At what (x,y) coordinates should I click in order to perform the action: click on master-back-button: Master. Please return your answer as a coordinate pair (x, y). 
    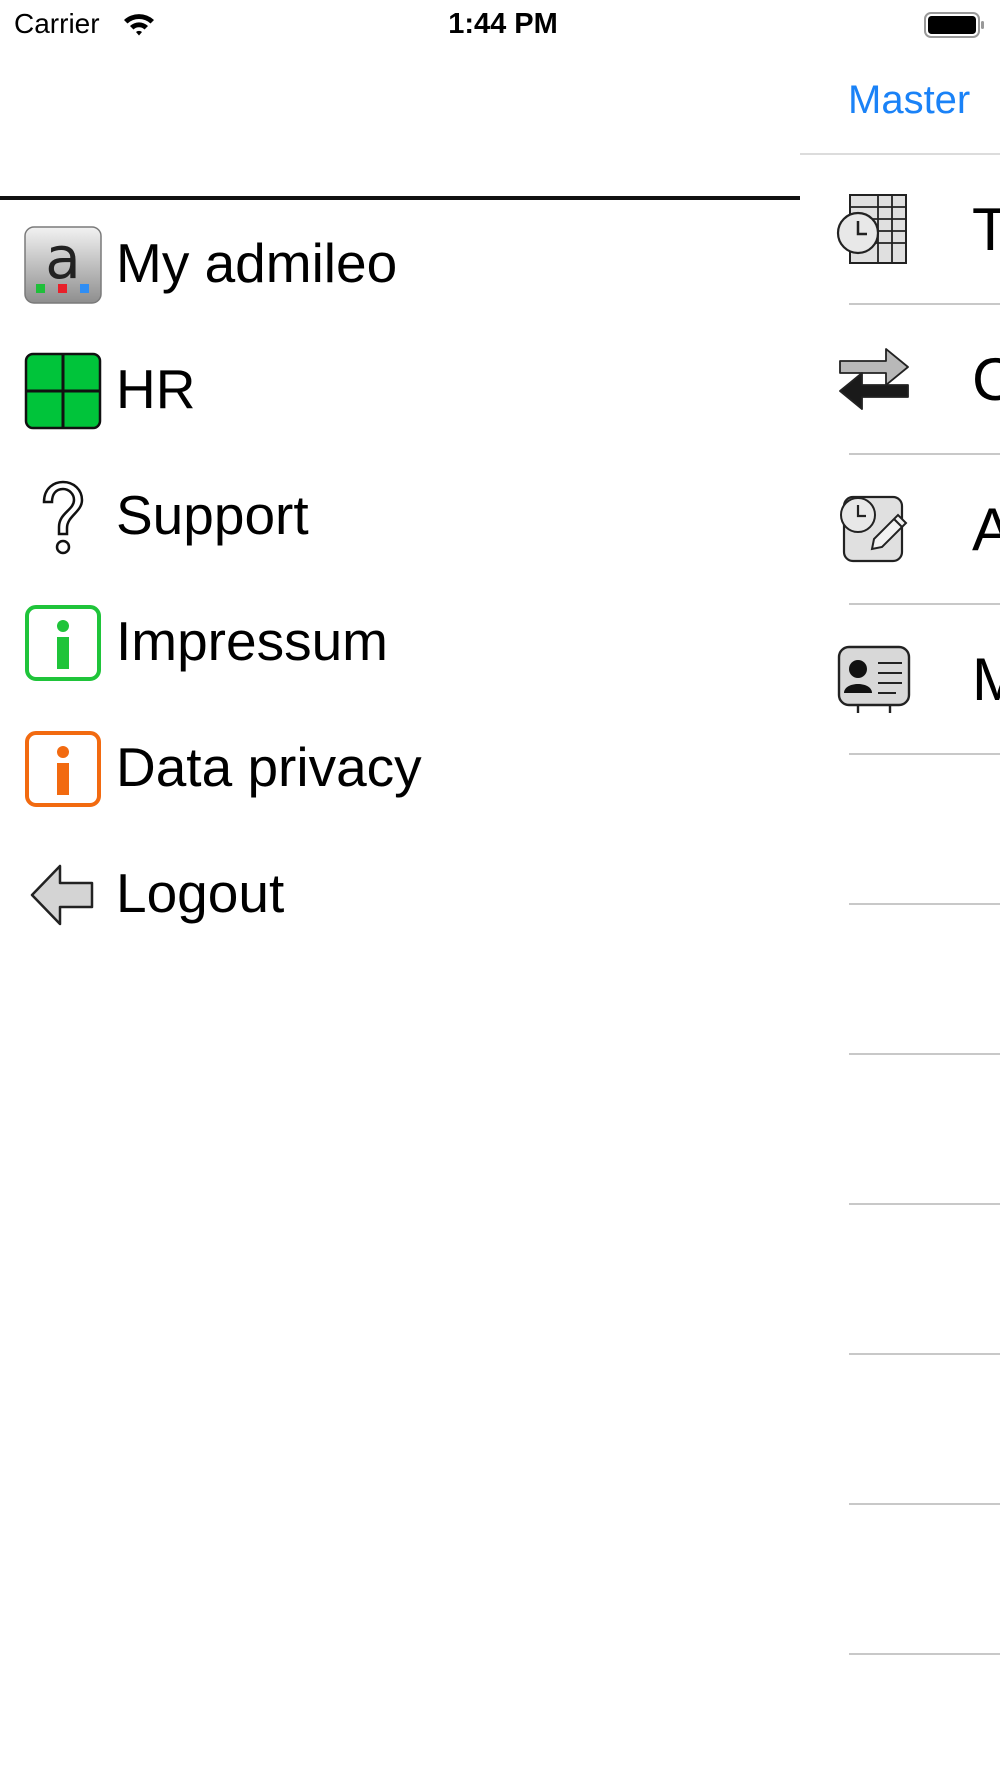
    Looking at the image, I should click on (909, 100).